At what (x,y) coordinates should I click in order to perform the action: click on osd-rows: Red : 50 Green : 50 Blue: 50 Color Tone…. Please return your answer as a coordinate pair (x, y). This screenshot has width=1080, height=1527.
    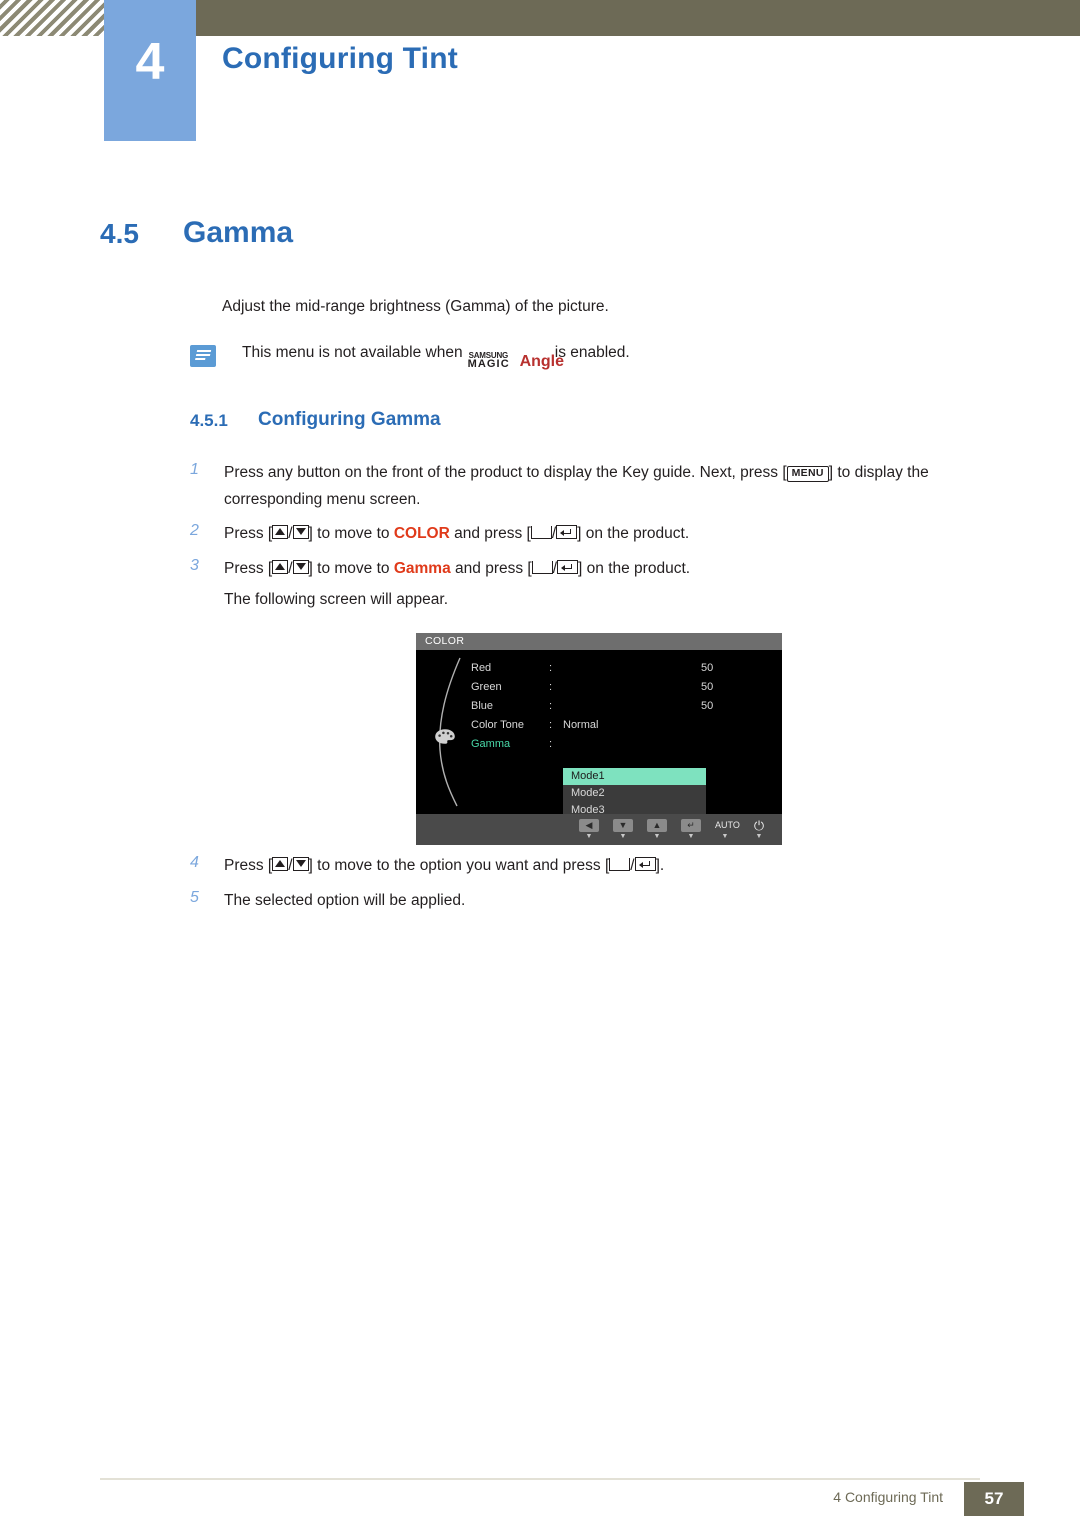
    Looking at the image, I should click on (626, 705).